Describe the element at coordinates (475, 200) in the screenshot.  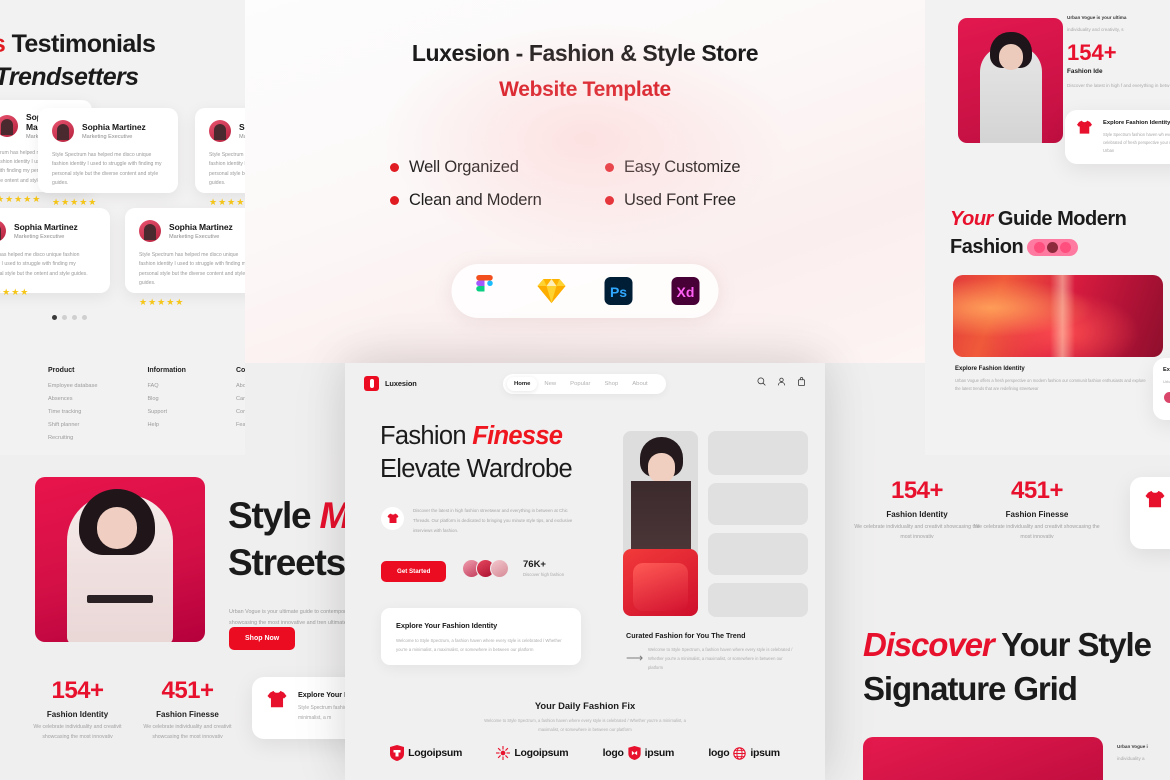
I see `feature-label: Clean and Modern` at that location.